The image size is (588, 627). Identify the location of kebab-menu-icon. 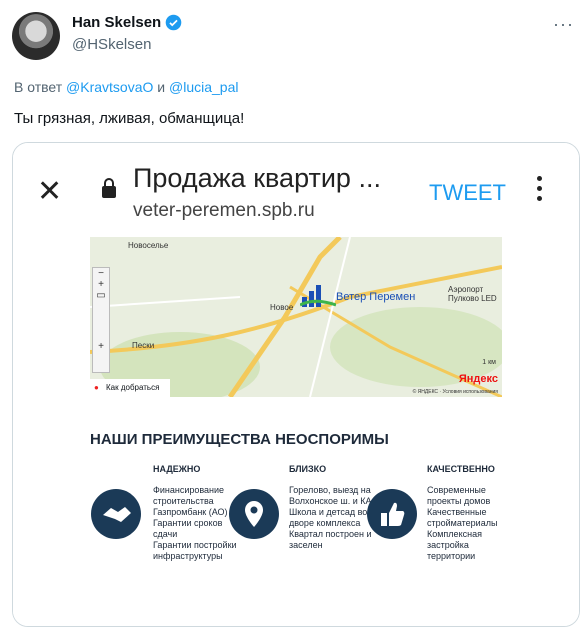
(540, 190).